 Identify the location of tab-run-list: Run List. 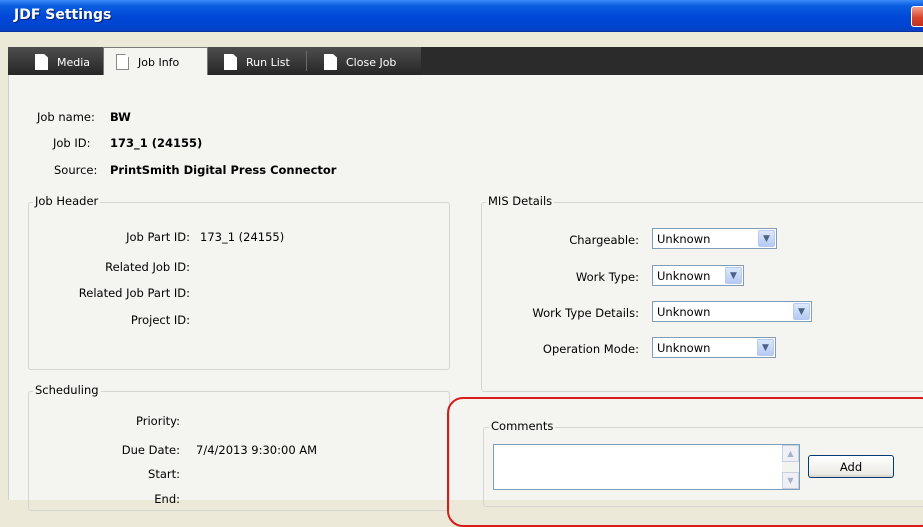
(259, 62).